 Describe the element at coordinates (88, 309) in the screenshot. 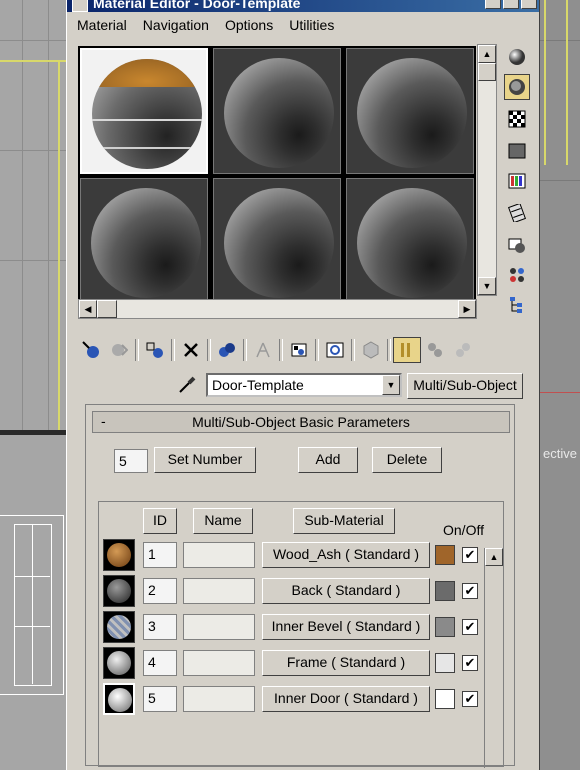

I see `scroll-left-button: ◀` at that location.